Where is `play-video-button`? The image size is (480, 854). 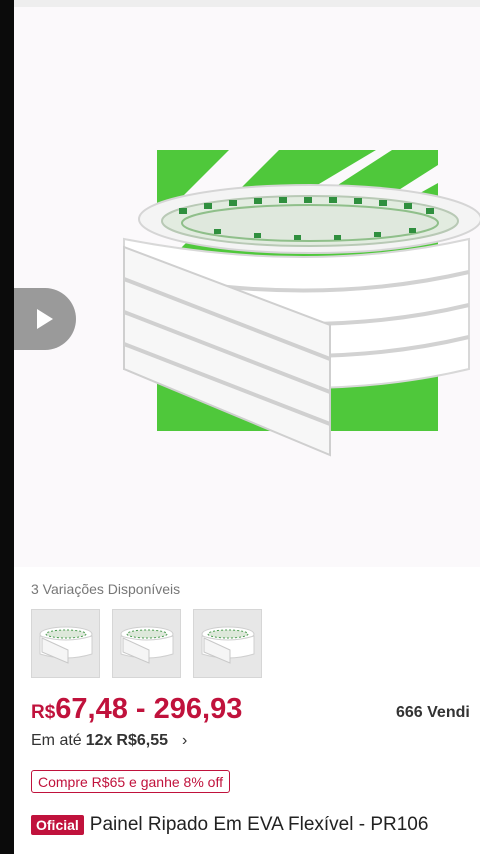 play-video-button is located at coordinates (45, 319).